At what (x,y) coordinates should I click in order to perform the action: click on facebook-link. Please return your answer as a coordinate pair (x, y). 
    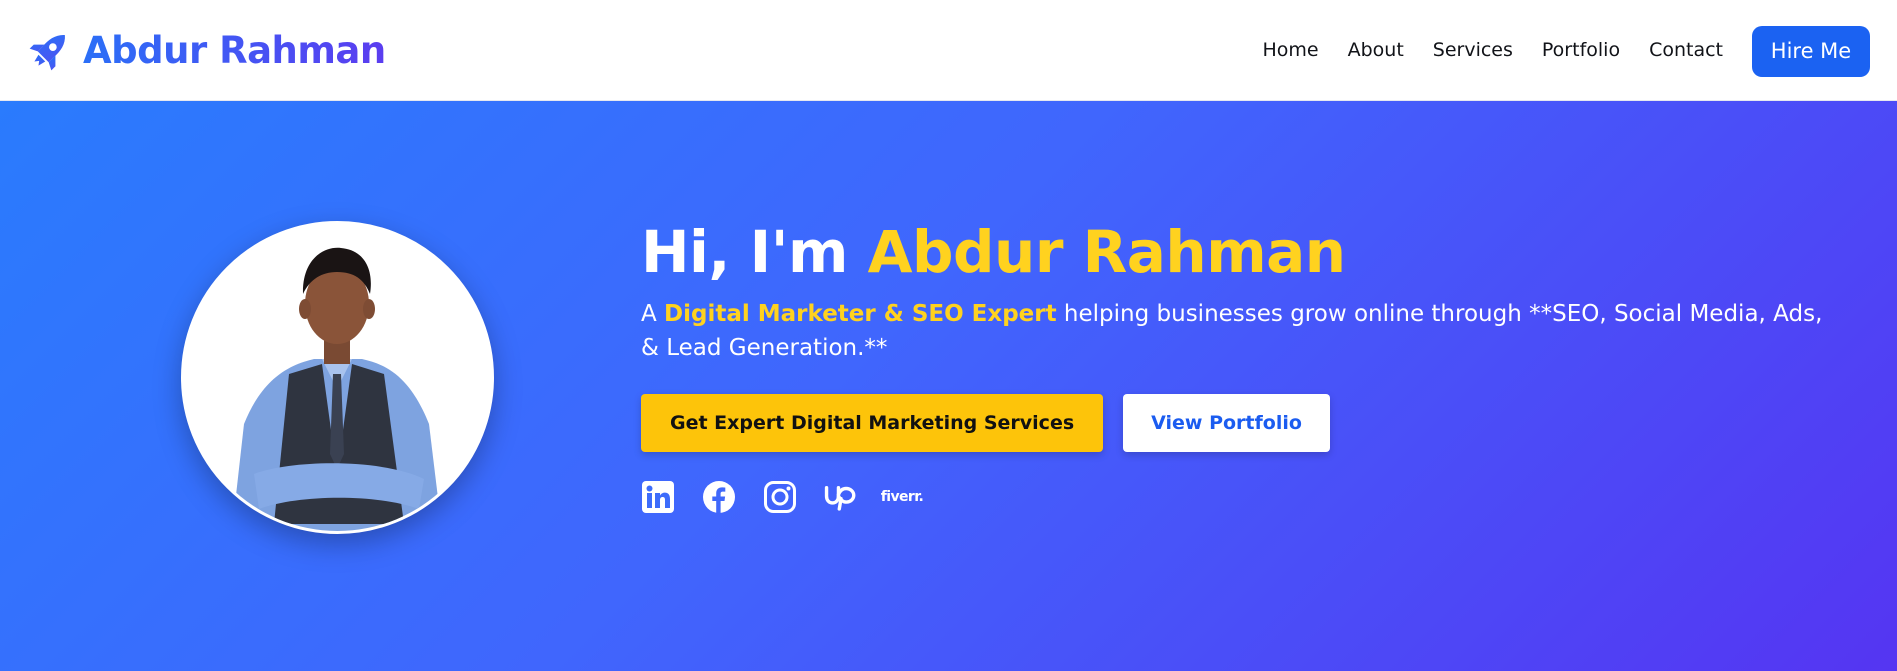
    Looking at the image, I should click on (719, 497).